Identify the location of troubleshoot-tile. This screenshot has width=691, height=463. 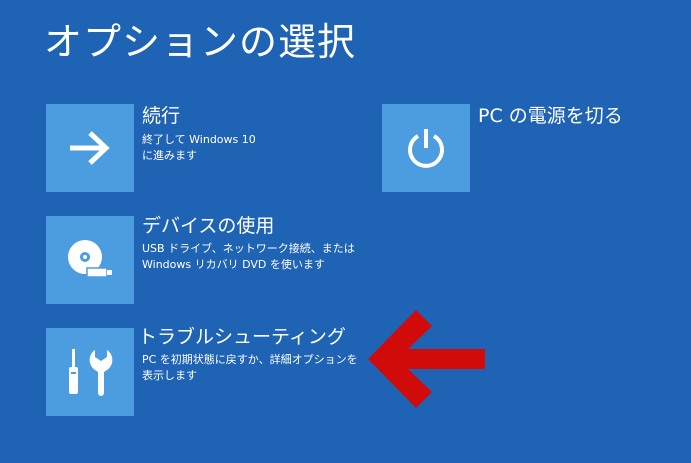
(90, 372).